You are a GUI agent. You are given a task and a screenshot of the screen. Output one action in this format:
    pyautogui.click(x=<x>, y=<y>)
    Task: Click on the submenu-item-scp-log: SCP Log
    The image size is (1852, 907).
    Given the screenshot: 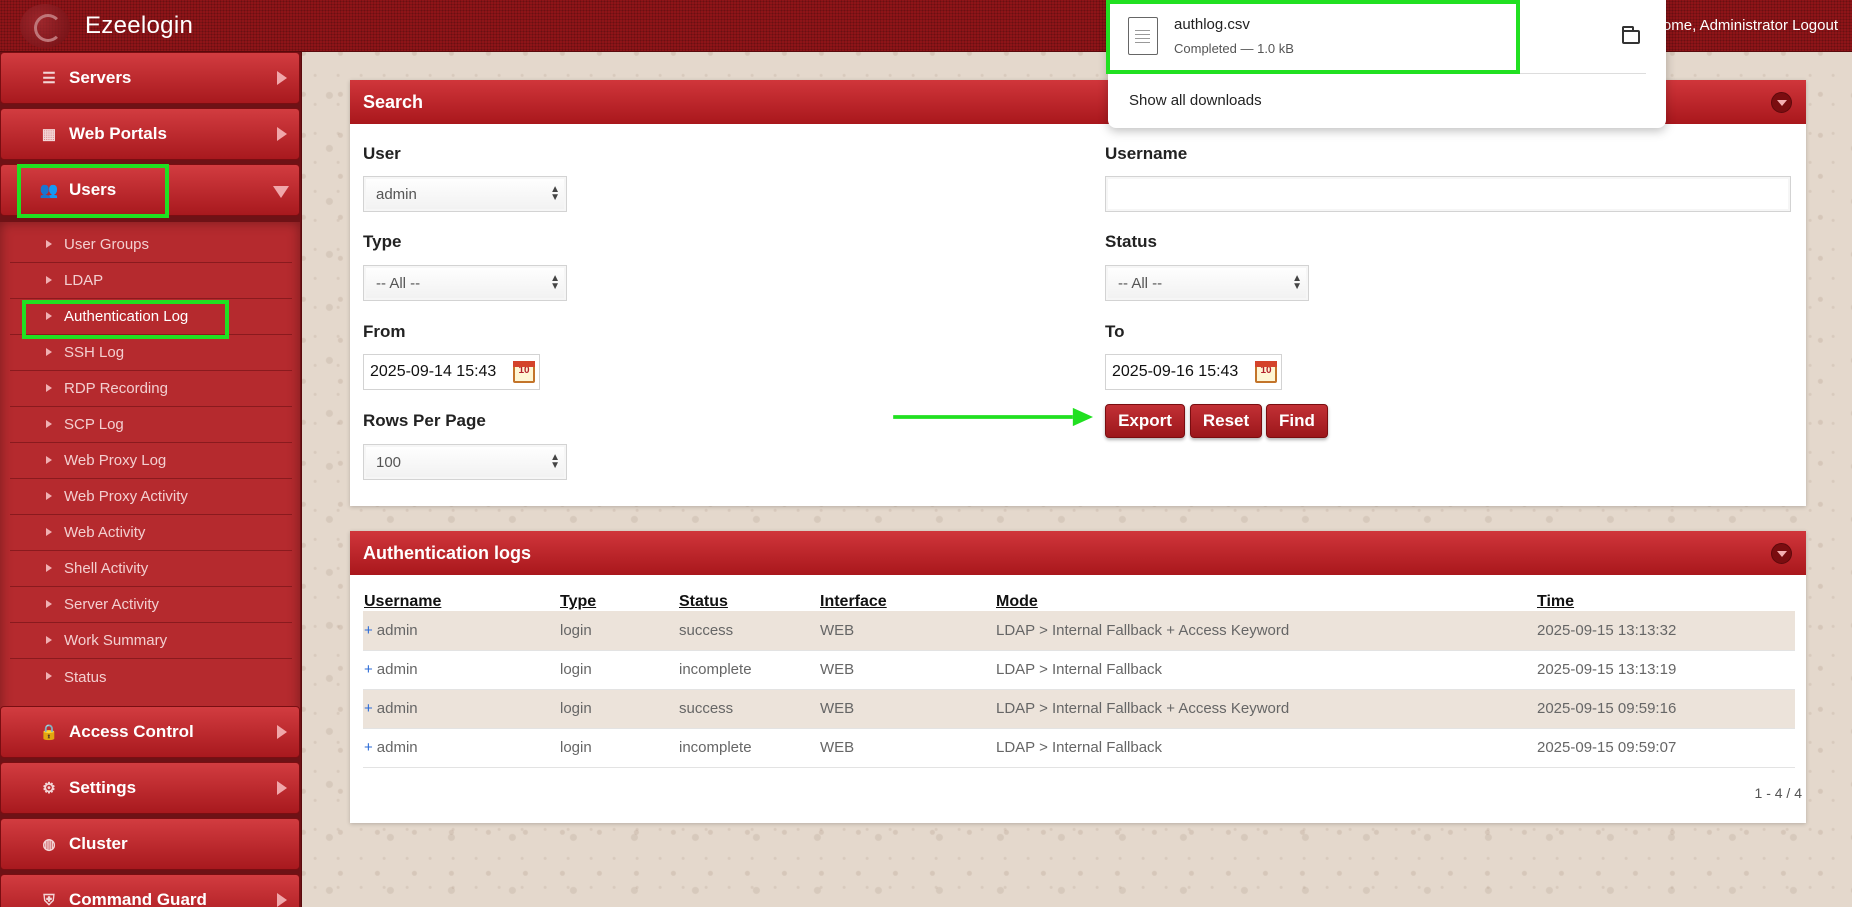 What is the action you would take?
    pyautogui.click(x=151, y=425)
    